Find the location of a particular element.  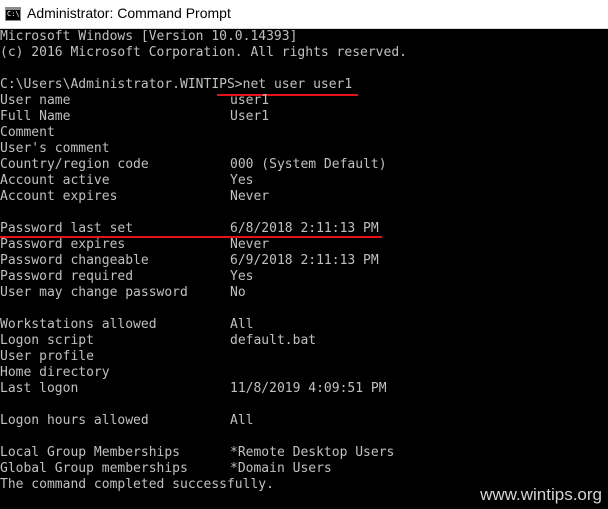

row-label: User's comment is located at coordinates (55, 148).